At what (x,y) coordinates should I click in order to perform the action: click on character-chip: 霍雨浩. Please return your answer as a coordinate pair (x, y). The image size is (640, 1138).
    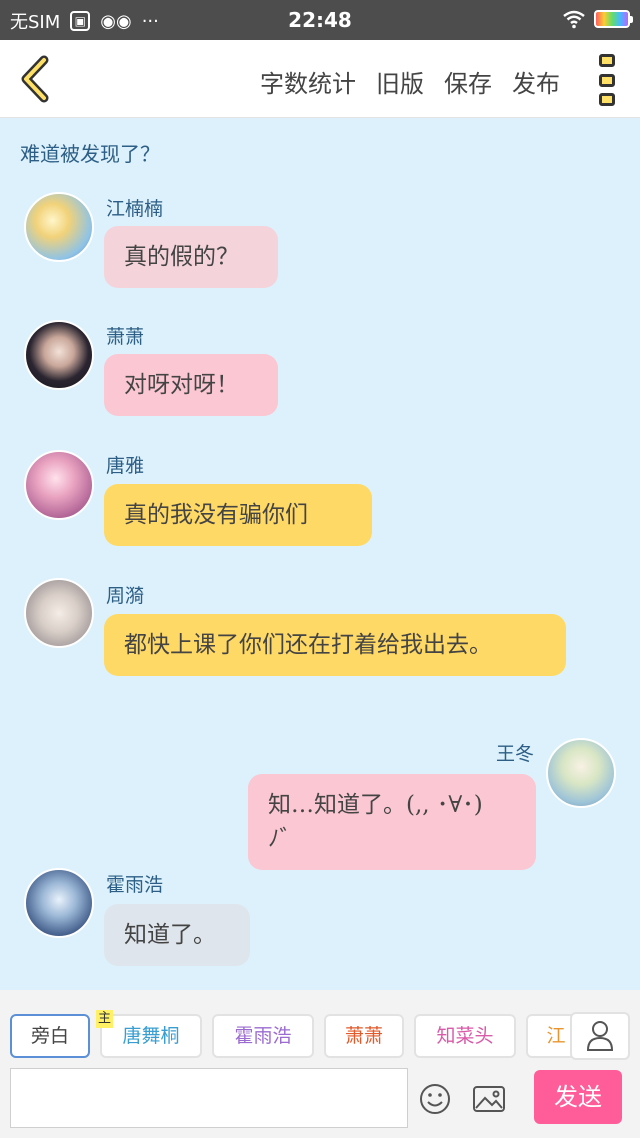
    Looking at the image, I should click on (263, 1036).